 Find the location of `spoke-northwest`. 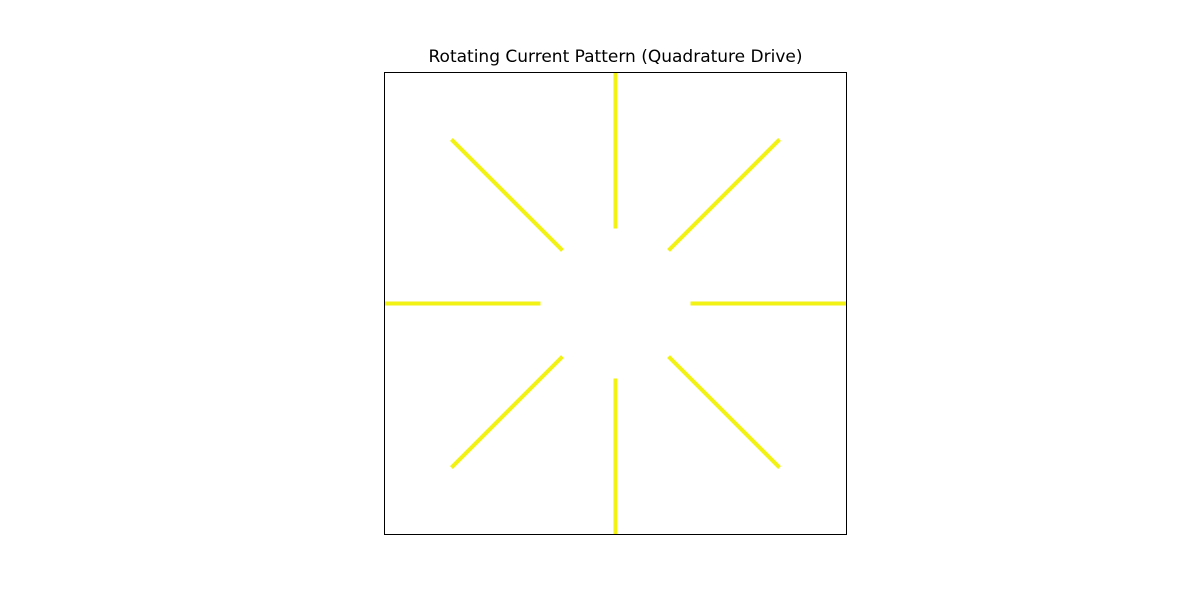

spoke-northwest is located at coordinates (507, 195).